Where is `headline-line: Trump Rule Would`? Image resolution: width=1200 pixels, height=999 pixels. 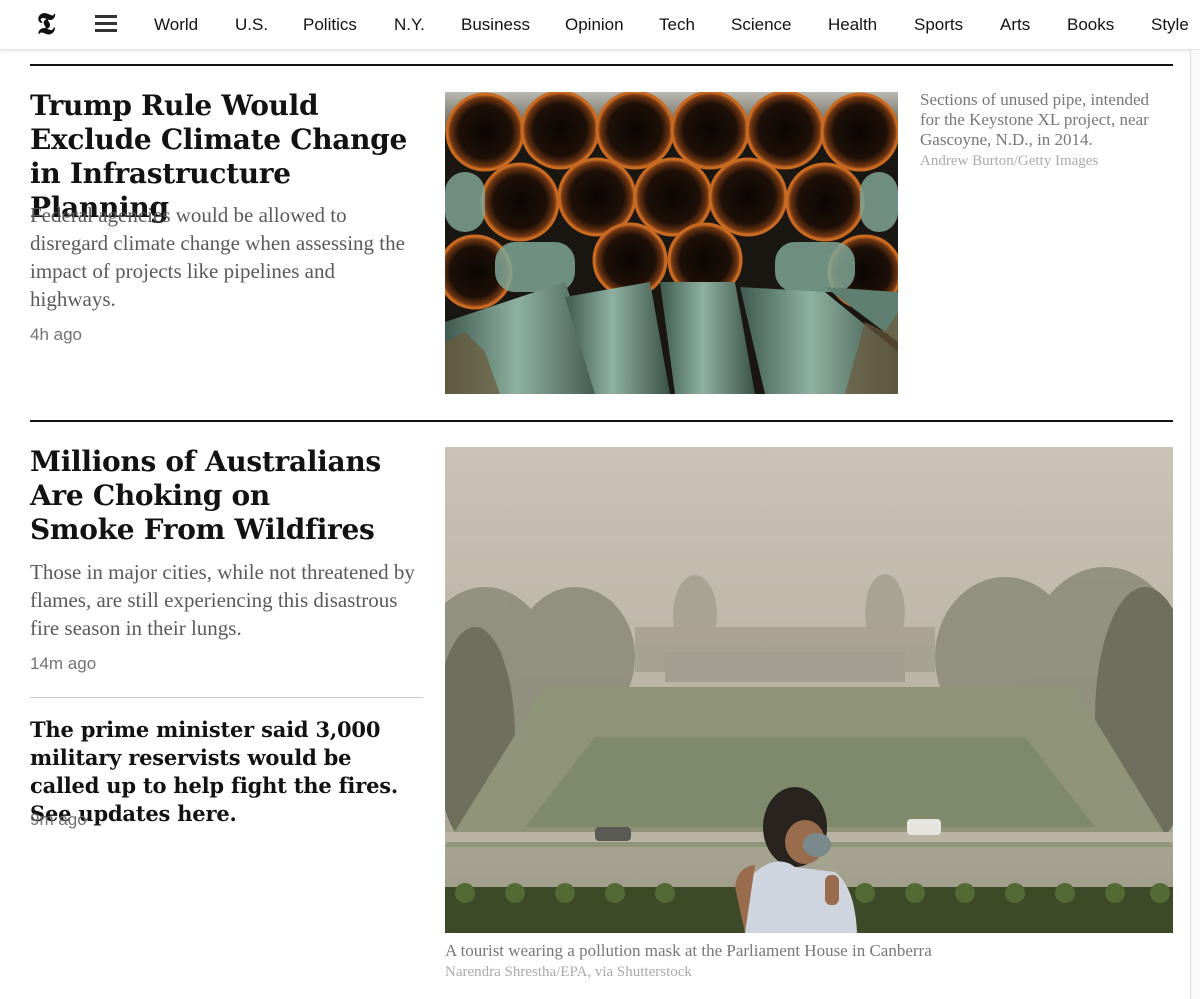 headline-line: Trump Rule Would is located at coordinates (174, 105).